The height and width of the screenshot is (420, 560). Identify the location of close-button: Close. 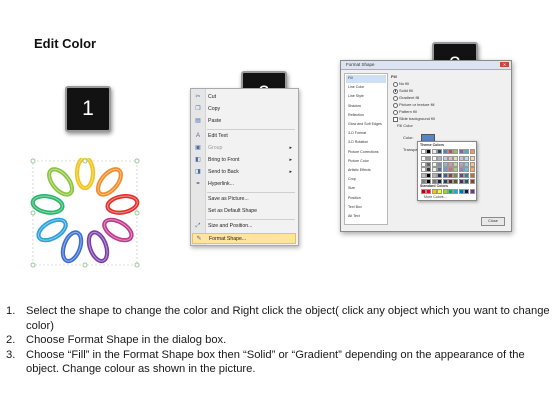
(493, 221).